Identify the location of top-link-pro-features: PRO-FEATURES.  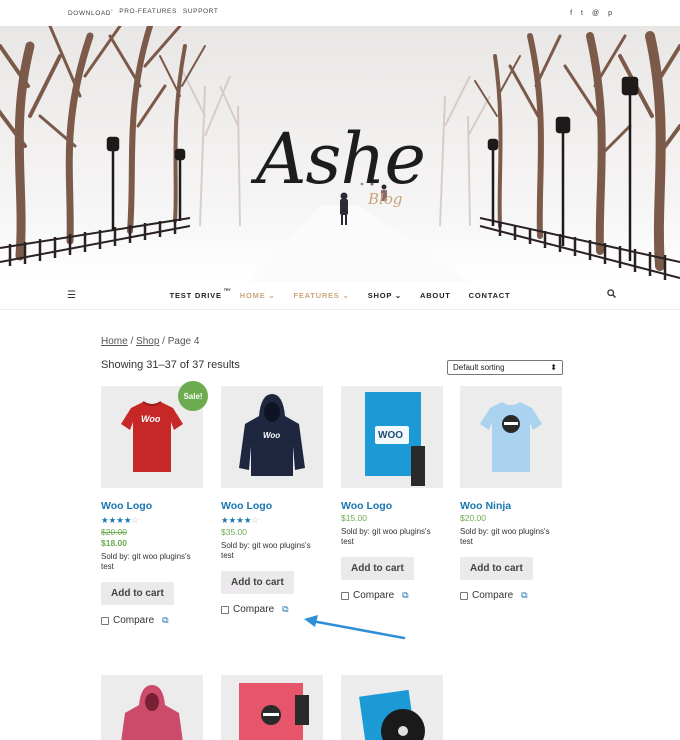
(148, 12).